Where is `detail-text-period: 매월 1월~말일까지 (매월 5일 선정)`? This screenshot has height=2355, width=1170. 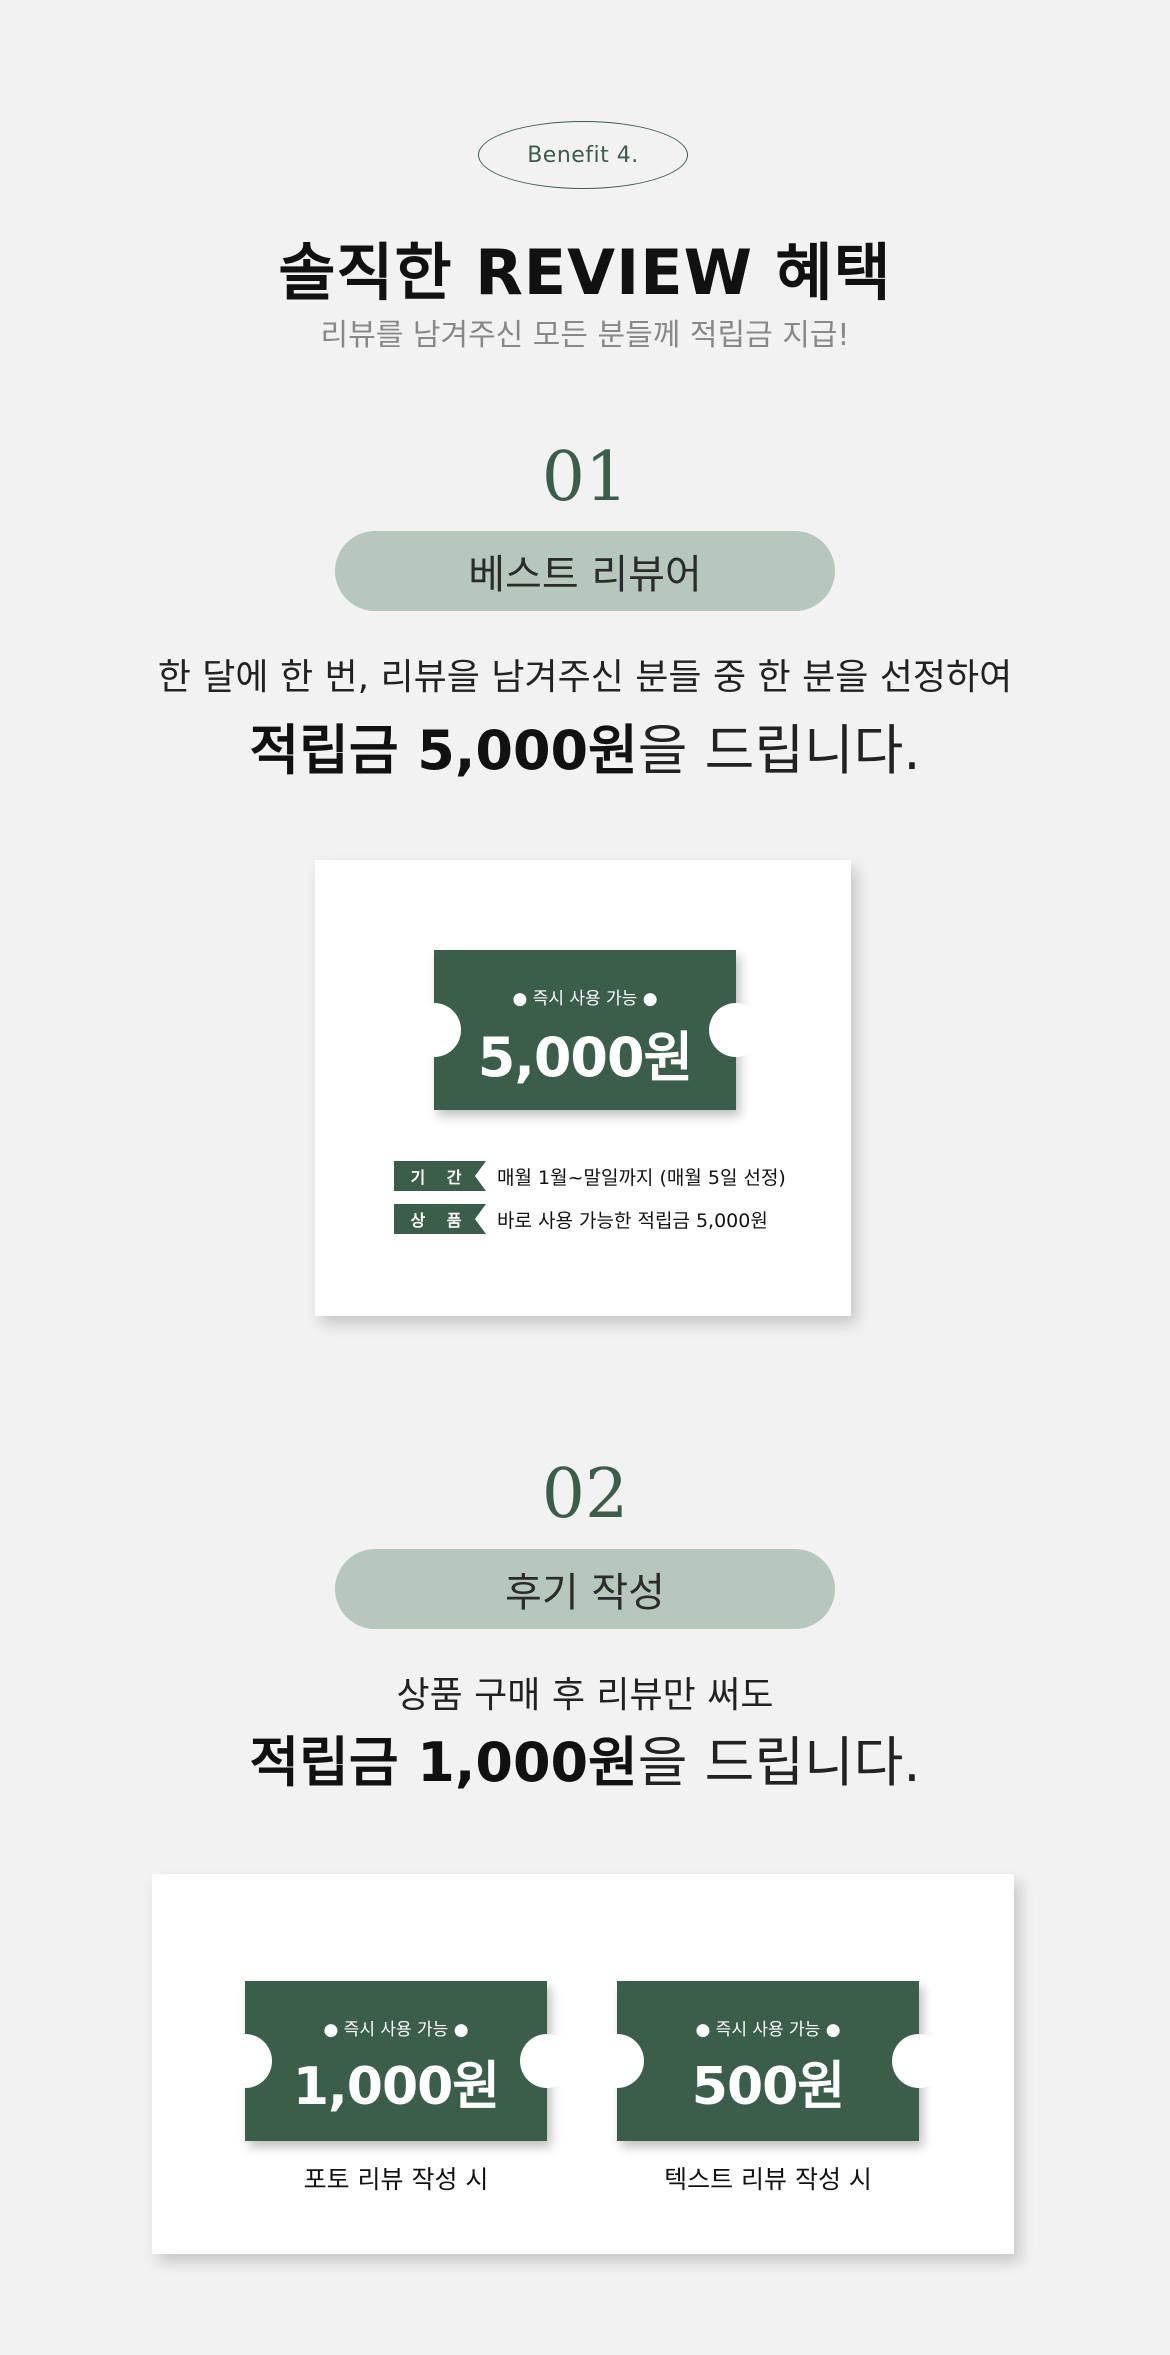 detail-text-period: 매월 1월~말일까지 (매월 5일 선정) is located at coordinates (641, 1178).